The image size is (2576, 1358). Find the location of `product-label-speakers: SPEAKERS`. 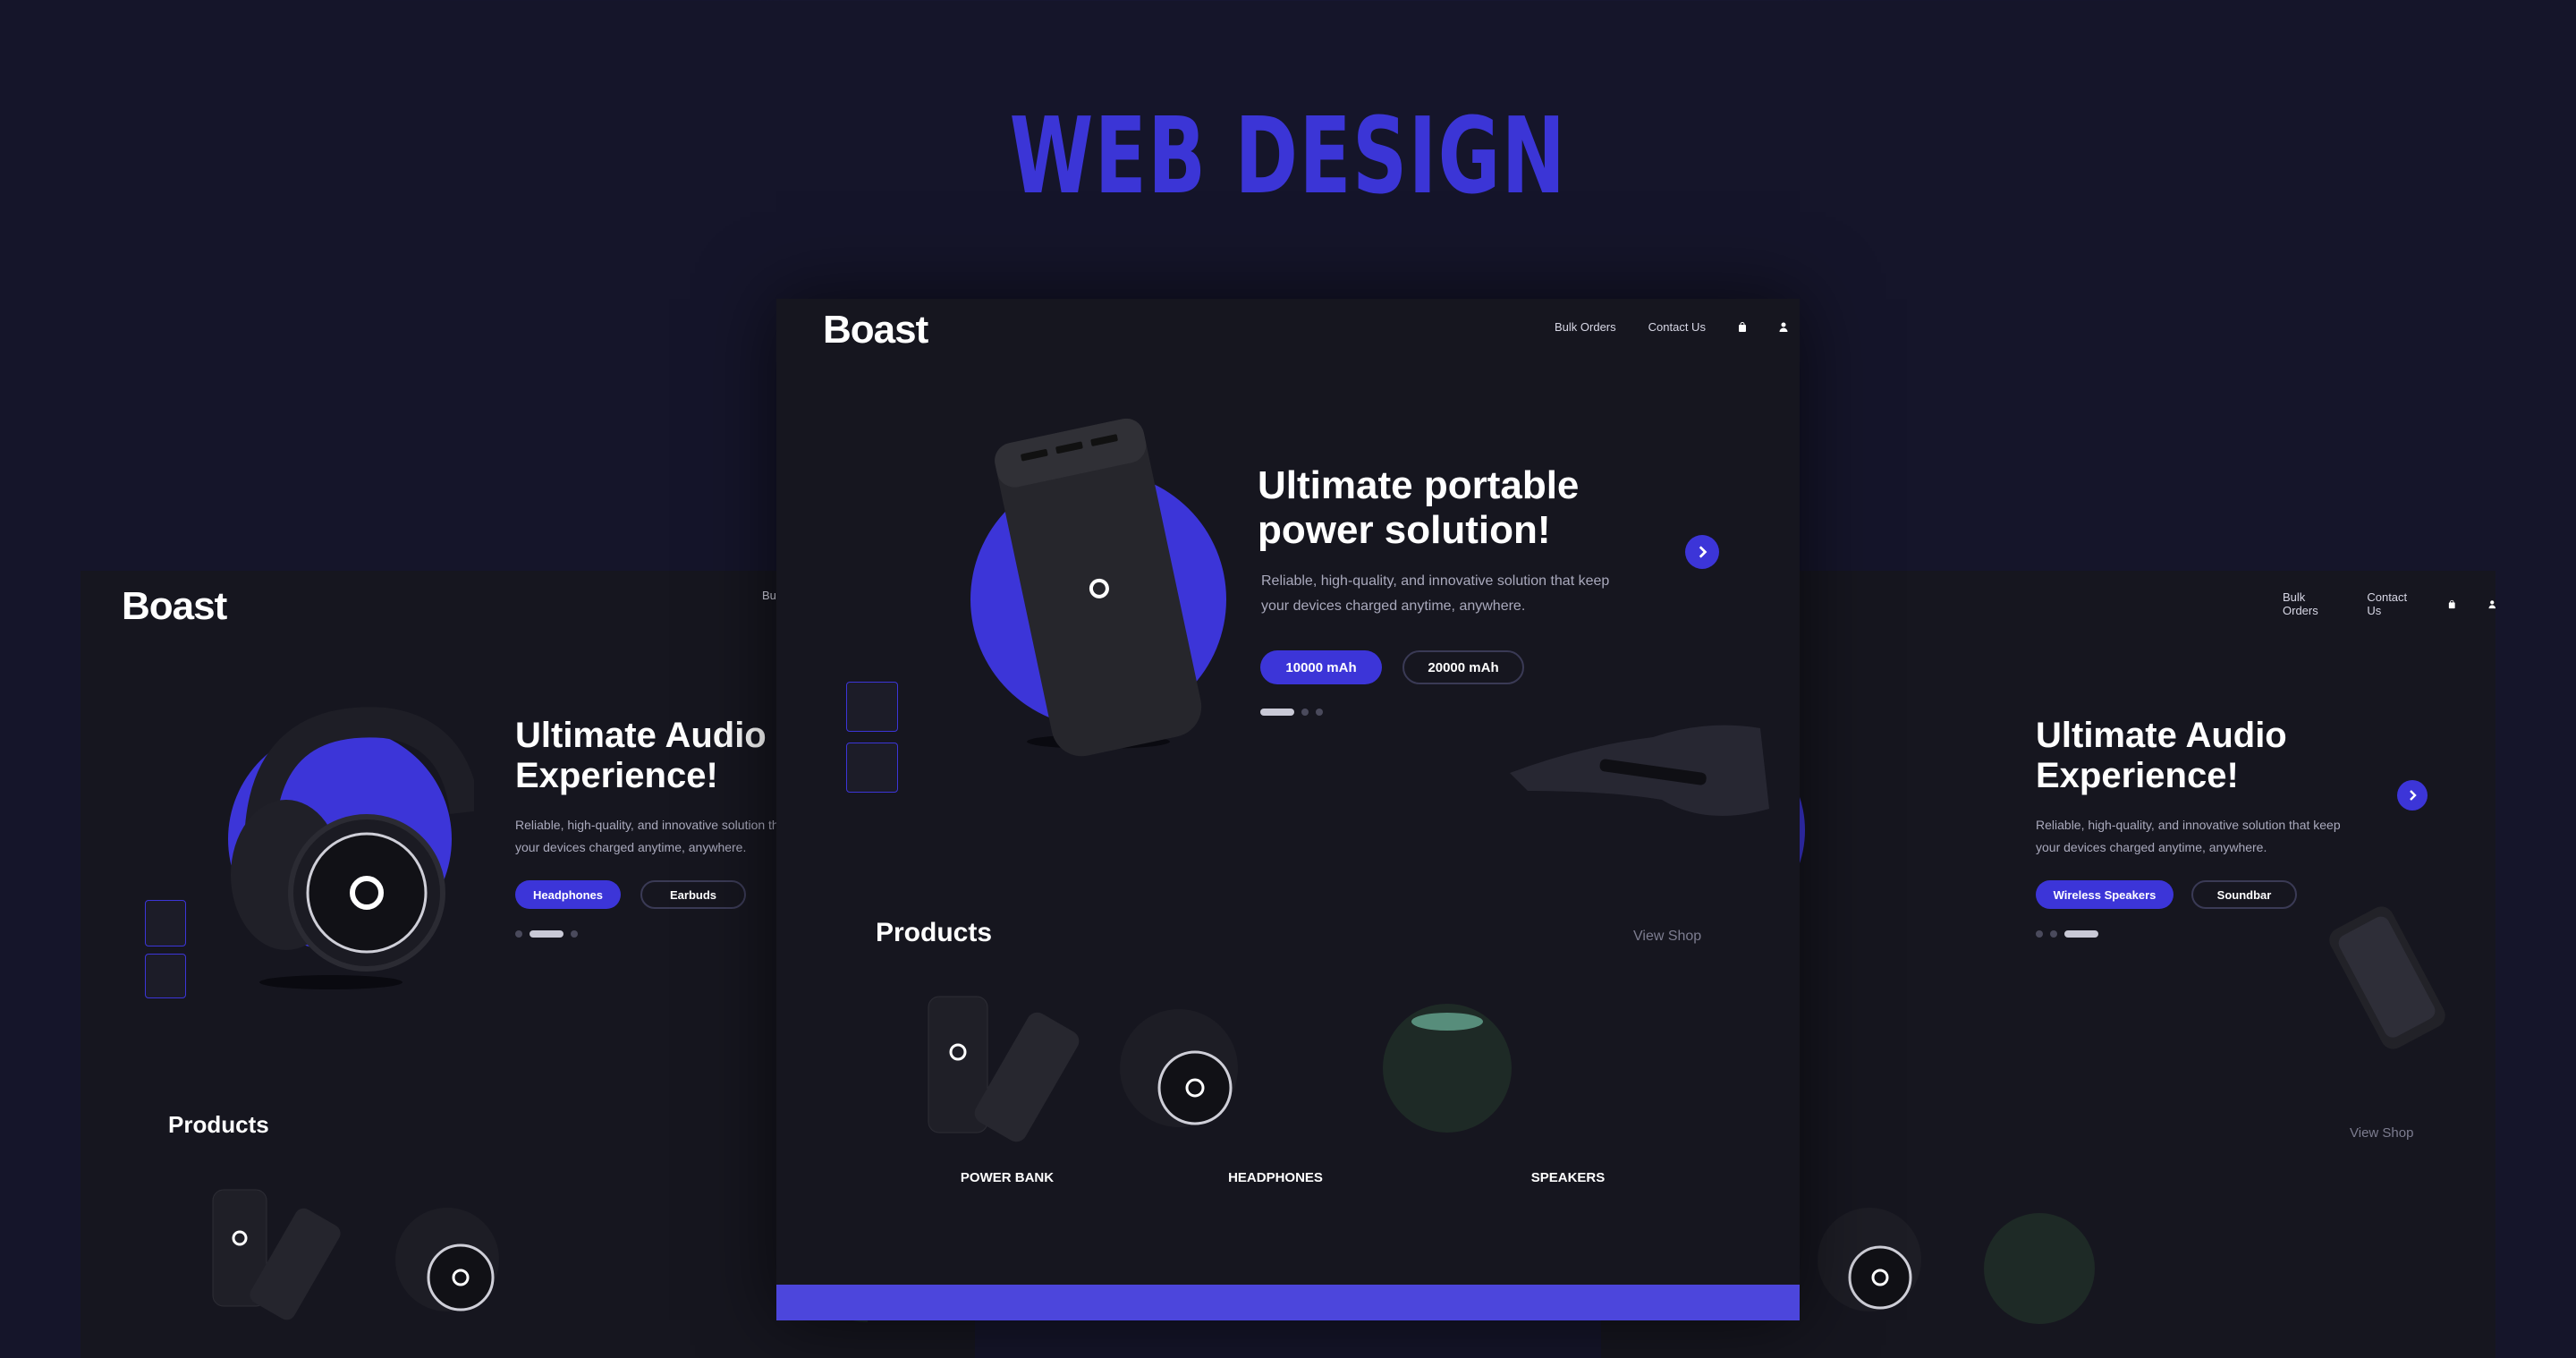

product-label-speakers: SPEAKERS is located at coordinates (1567, 1177).